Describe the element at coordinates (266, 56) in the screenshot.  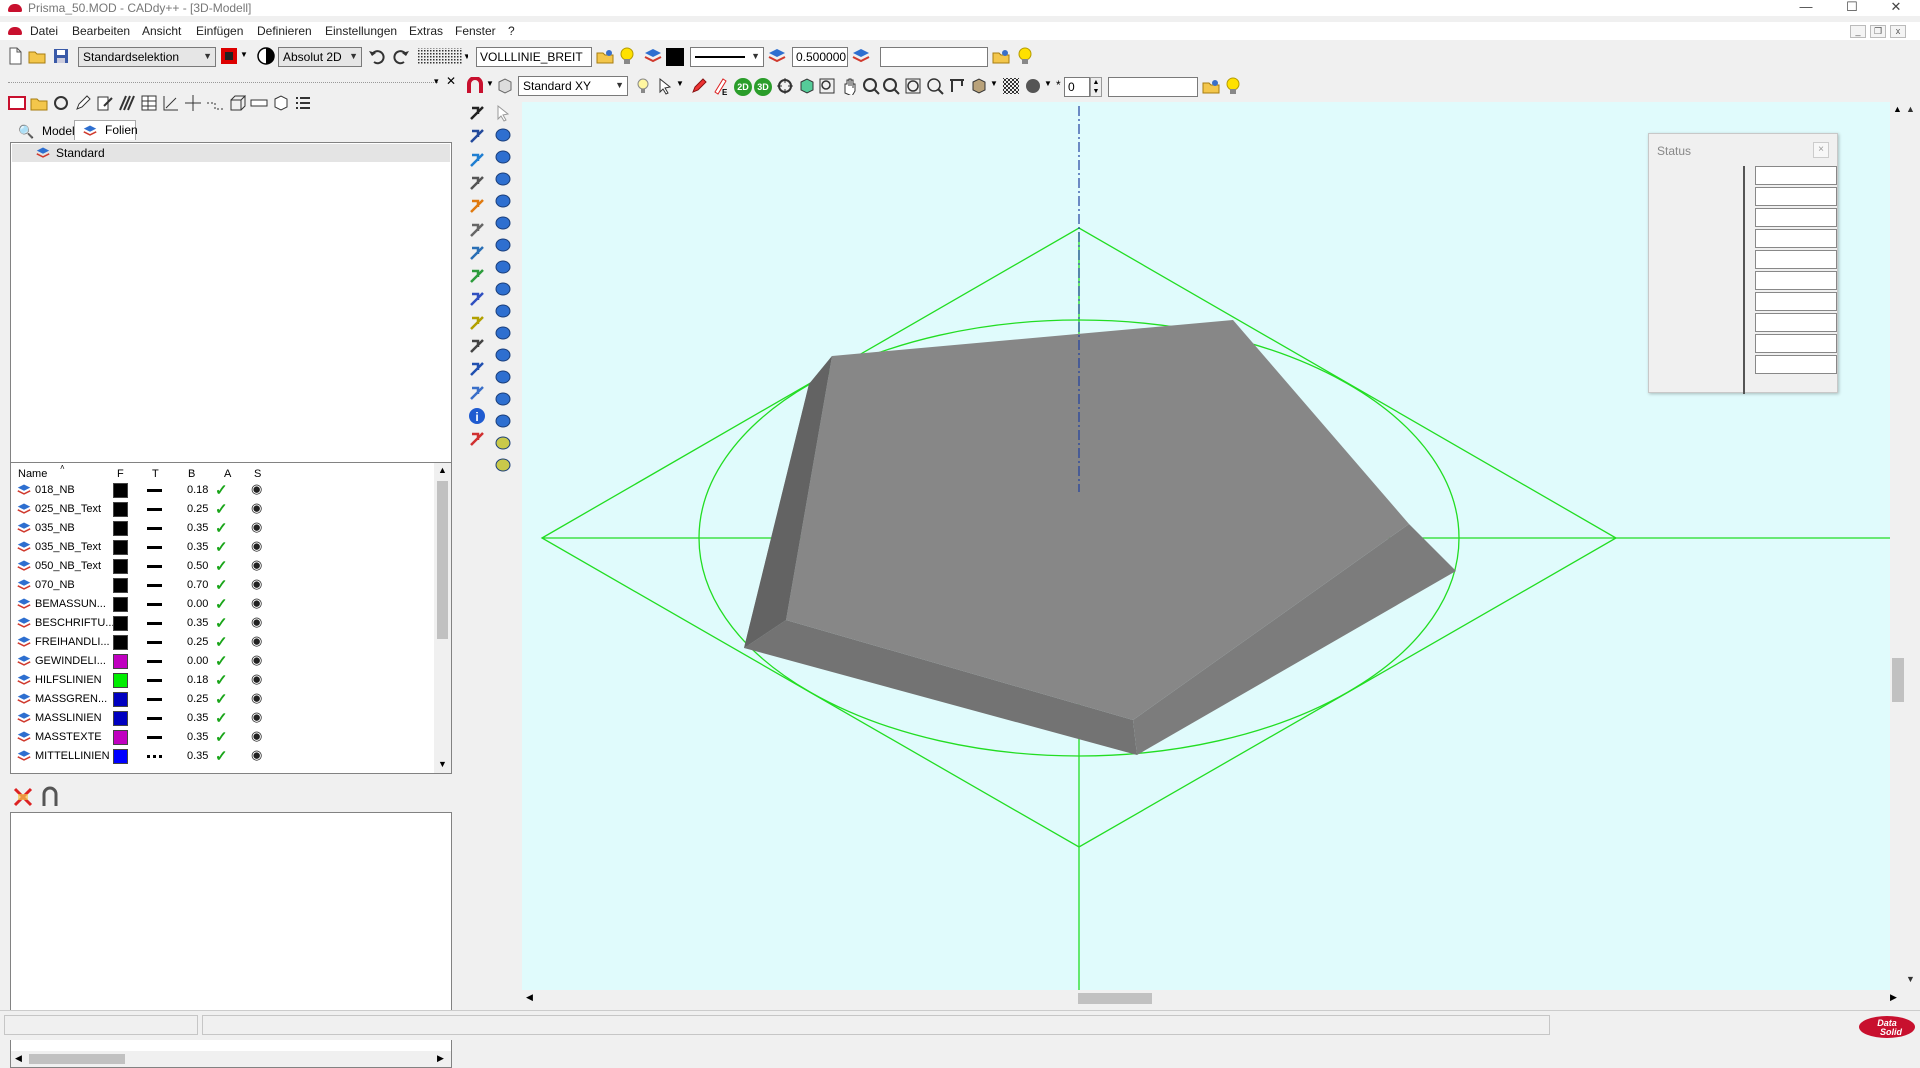
I see `snap-mode-icon` at that location.